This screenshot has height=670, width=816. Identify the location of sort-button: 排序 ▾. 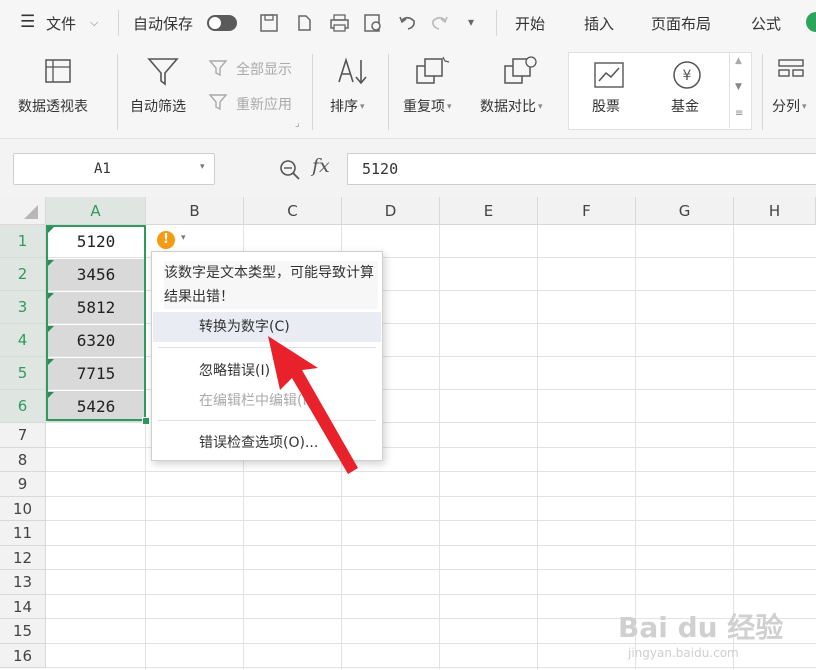
(347, 106).